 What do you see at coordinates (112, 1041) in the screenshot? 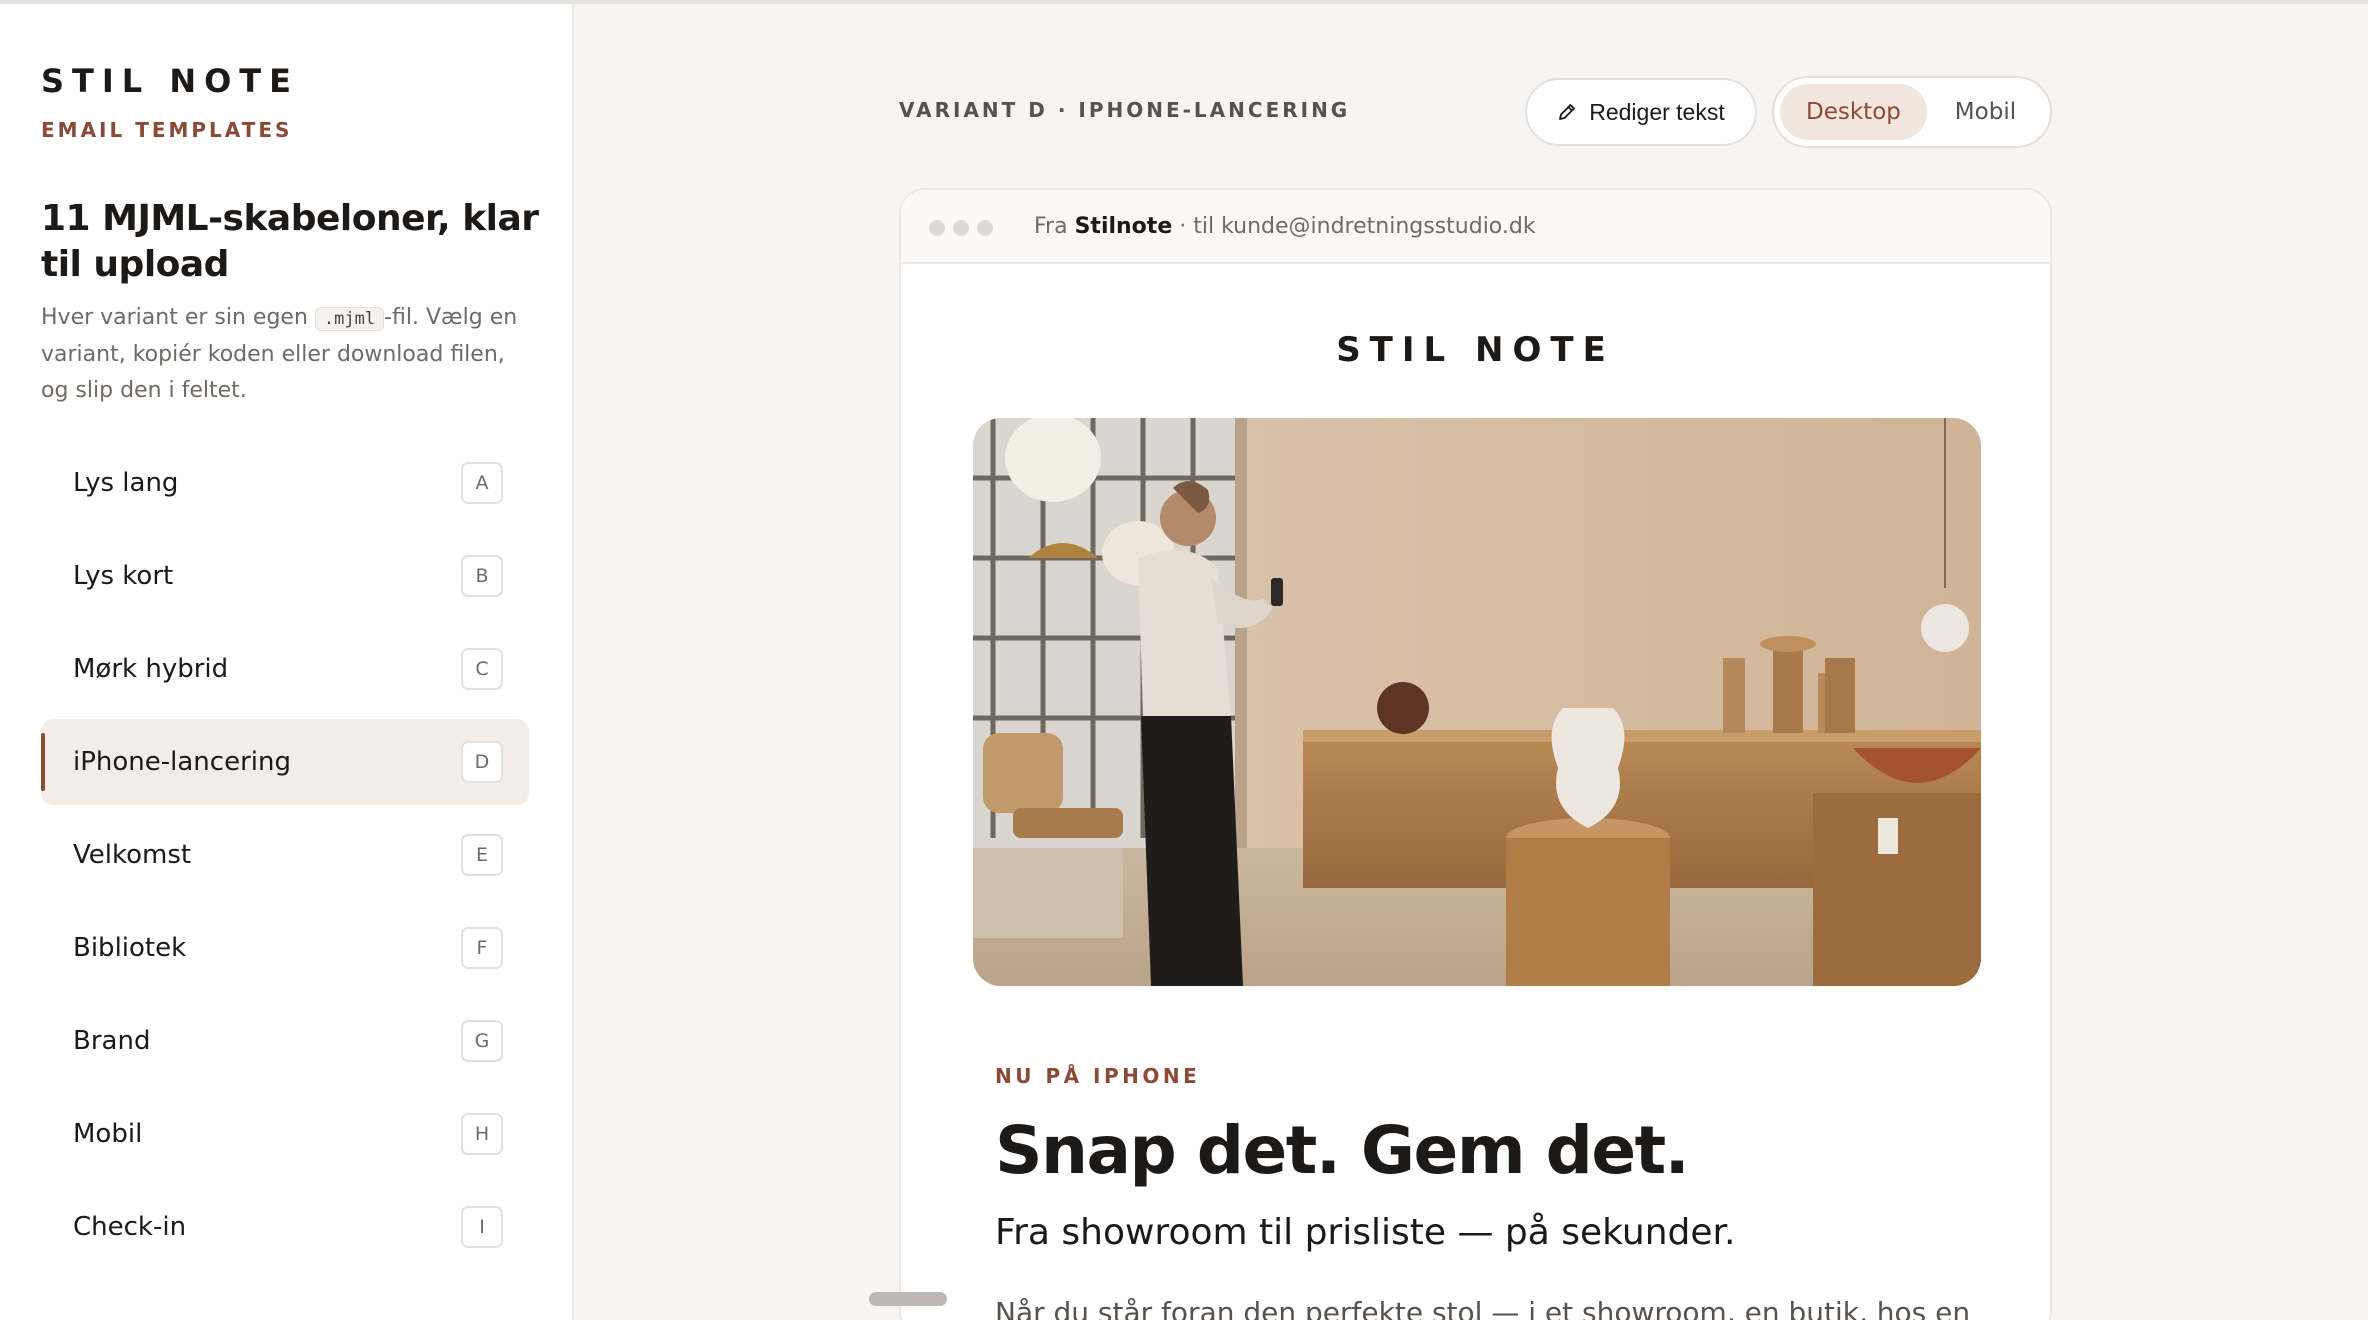
I see `variant-label: Brand` at bounding box center [112, 1041].